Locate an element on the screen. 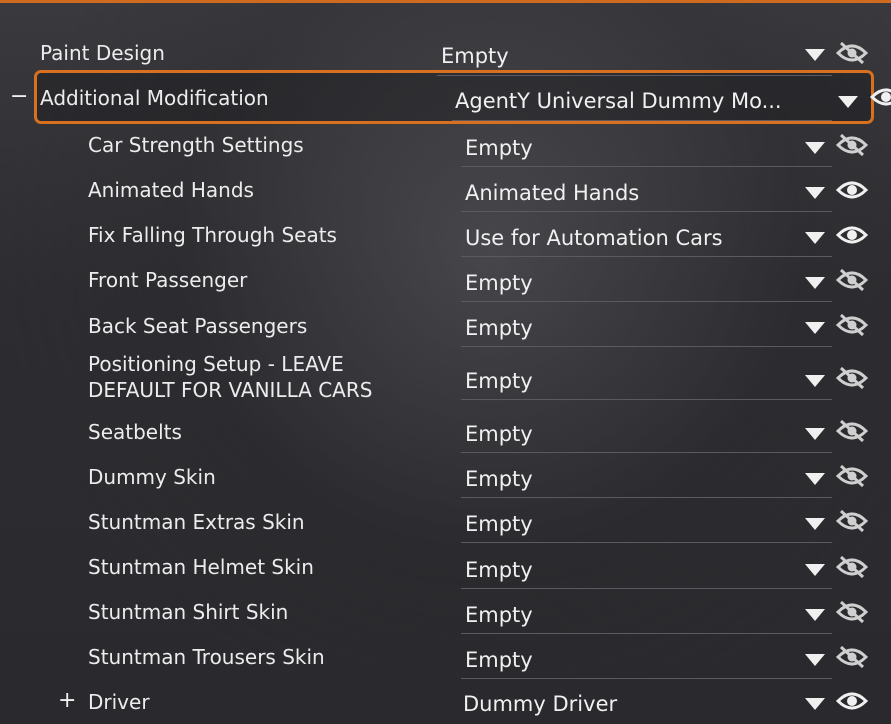  collapse-toggle: − is located at coordinates (19, 96).